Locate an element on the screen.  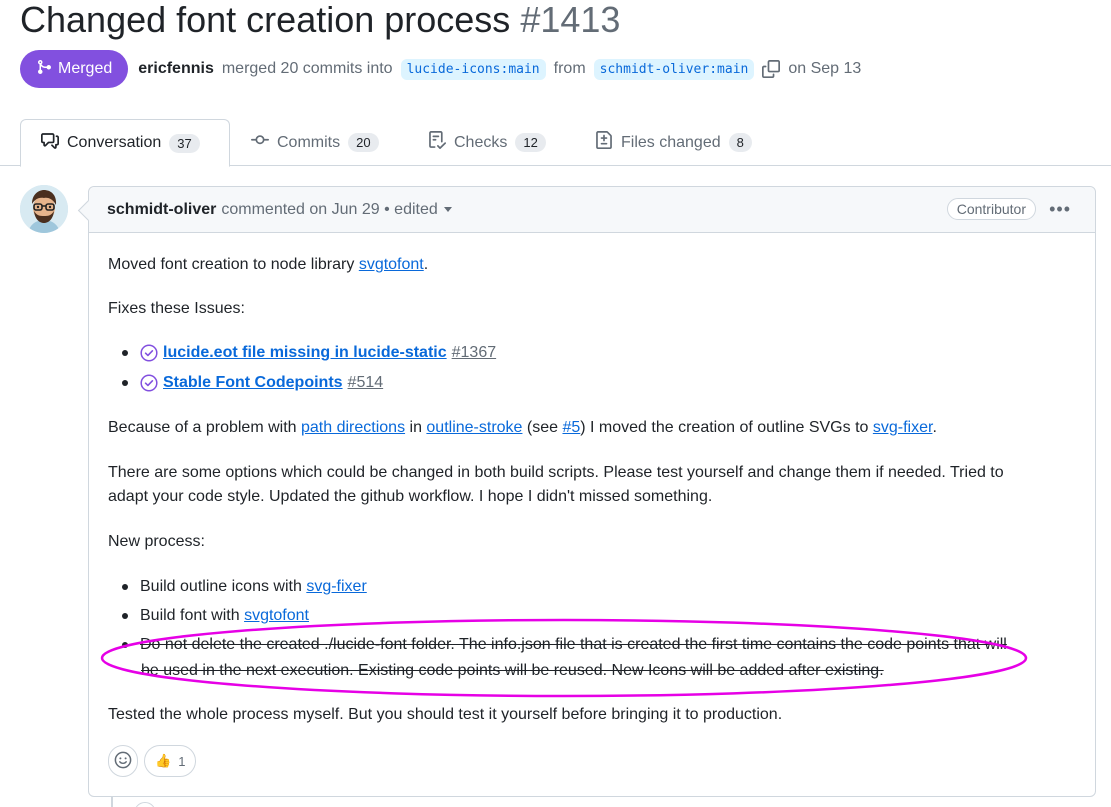
thumbs-up-icon: 👍 is located at coordinates (163, 760).